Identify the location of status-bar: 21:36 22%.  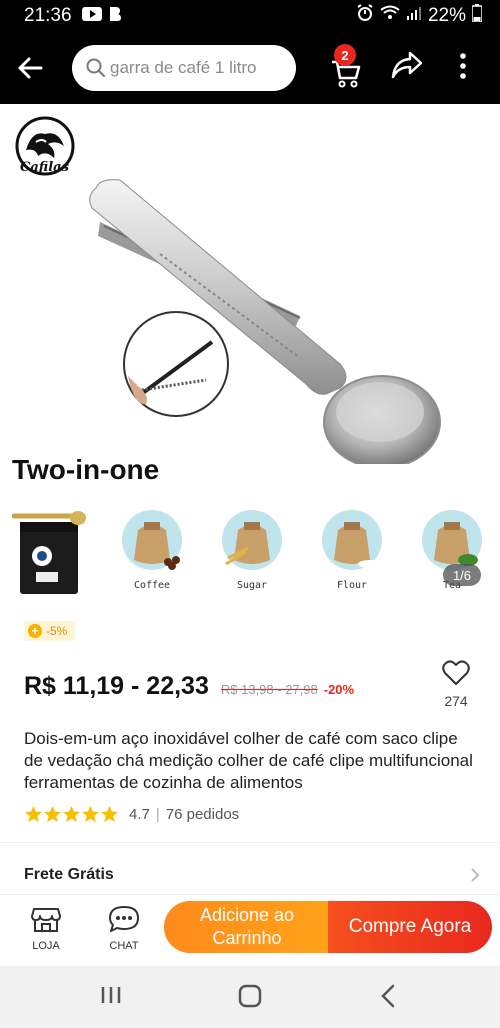
(250, 16).